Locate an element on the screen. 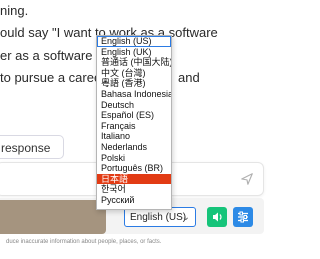 The image size is (320, 259). send-icon is located at coordinates (247, 179).